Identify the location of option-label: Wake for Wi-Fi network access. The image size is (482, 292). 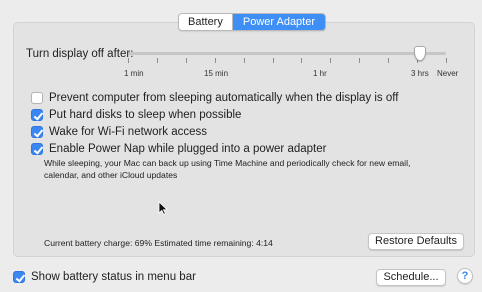
(128, 132).